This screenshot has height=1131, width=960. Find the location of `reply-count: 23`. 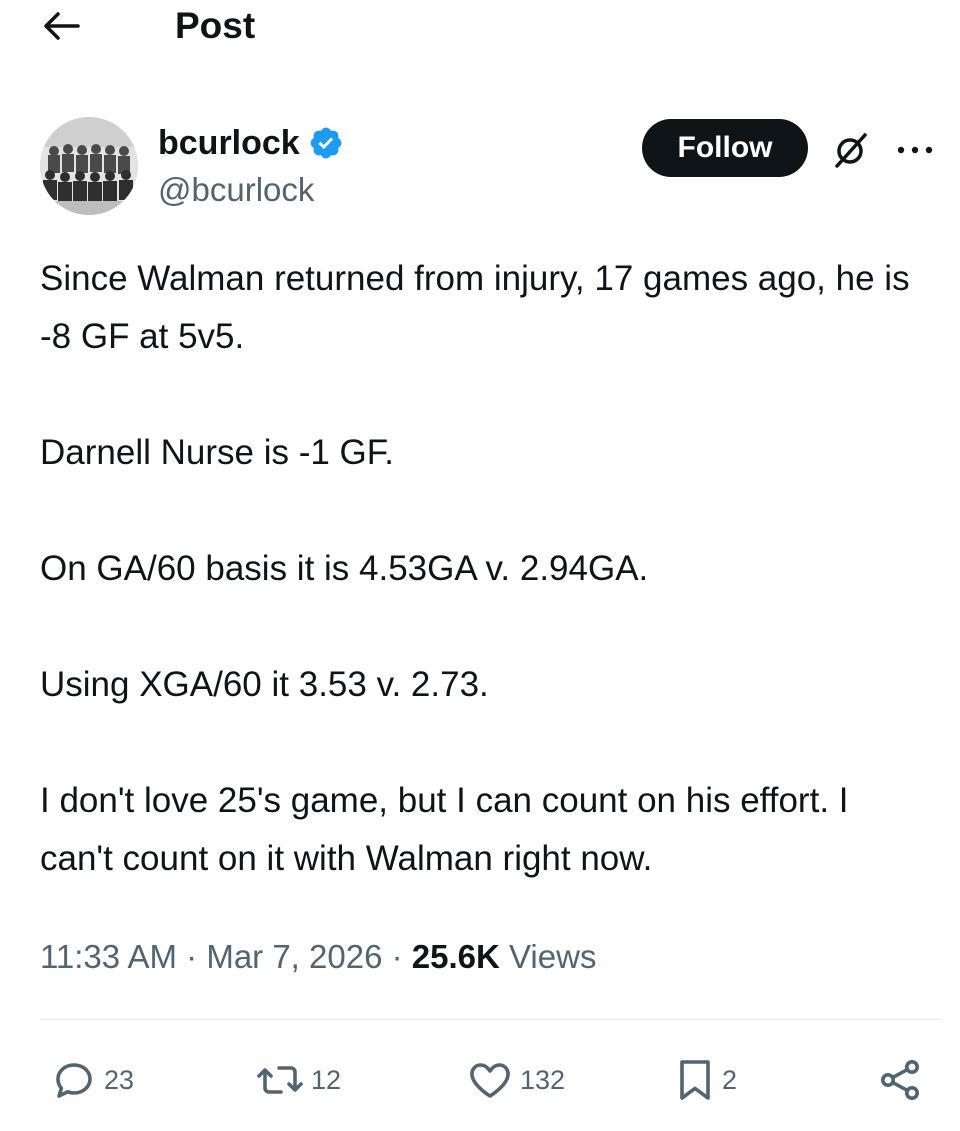

reply-count: 23 is located at coordinates (119, 1079).